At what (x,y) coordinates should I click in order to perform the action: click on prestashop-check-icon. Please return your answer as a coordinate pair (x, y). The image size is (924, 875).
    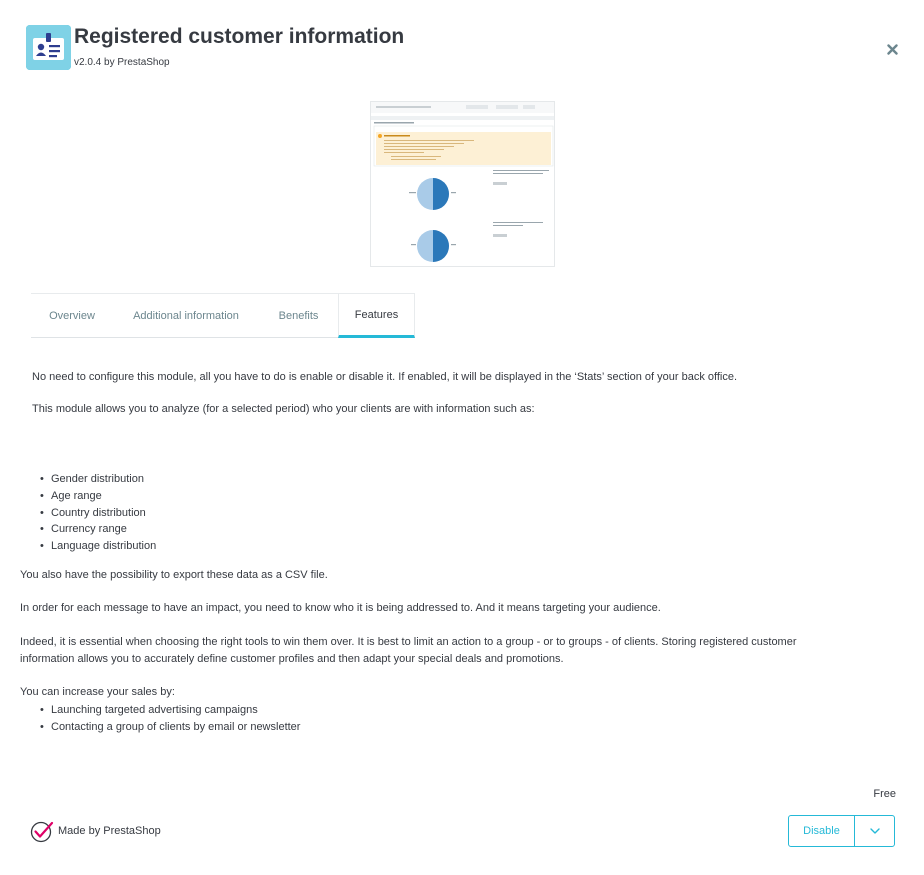
    Looking at the image, I should click on (42, 832).